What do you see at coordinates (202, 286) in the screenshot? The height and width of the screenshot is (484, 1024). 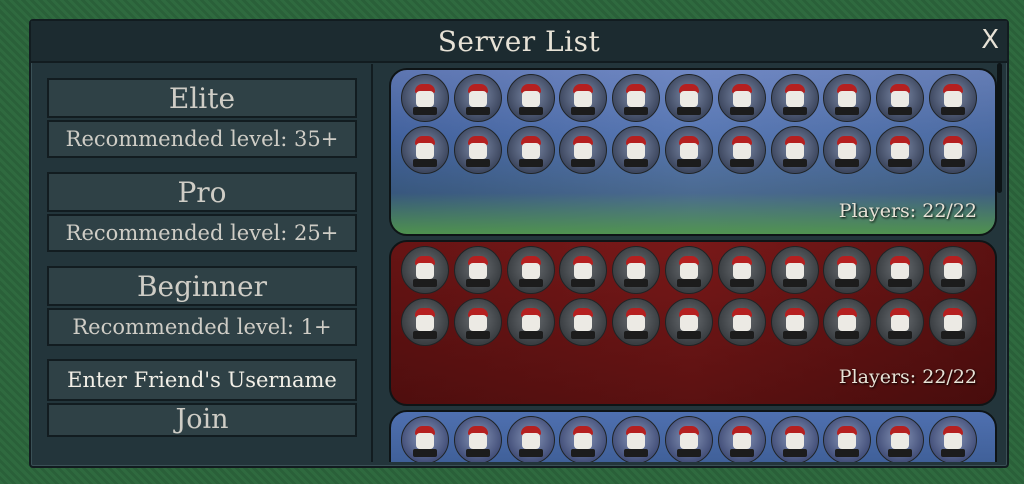 I see `tier-beginner-button: Beginner` at bounding box center [202, 286].